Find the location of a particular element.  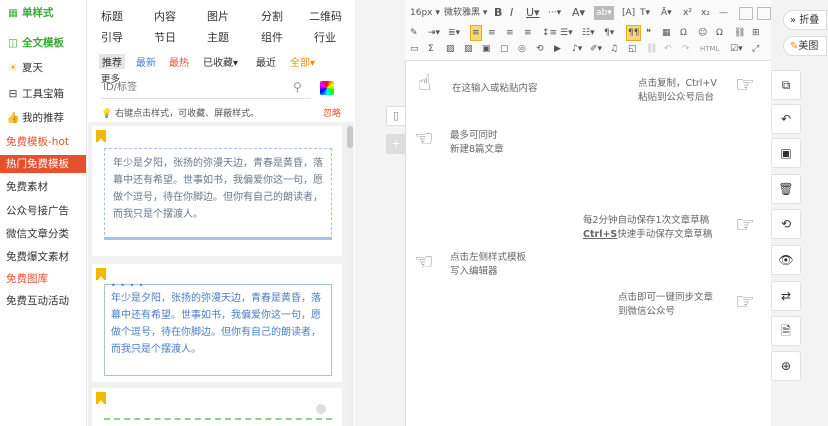

paragraph-icon: ¶▾ is located at coordinates (609, 33).